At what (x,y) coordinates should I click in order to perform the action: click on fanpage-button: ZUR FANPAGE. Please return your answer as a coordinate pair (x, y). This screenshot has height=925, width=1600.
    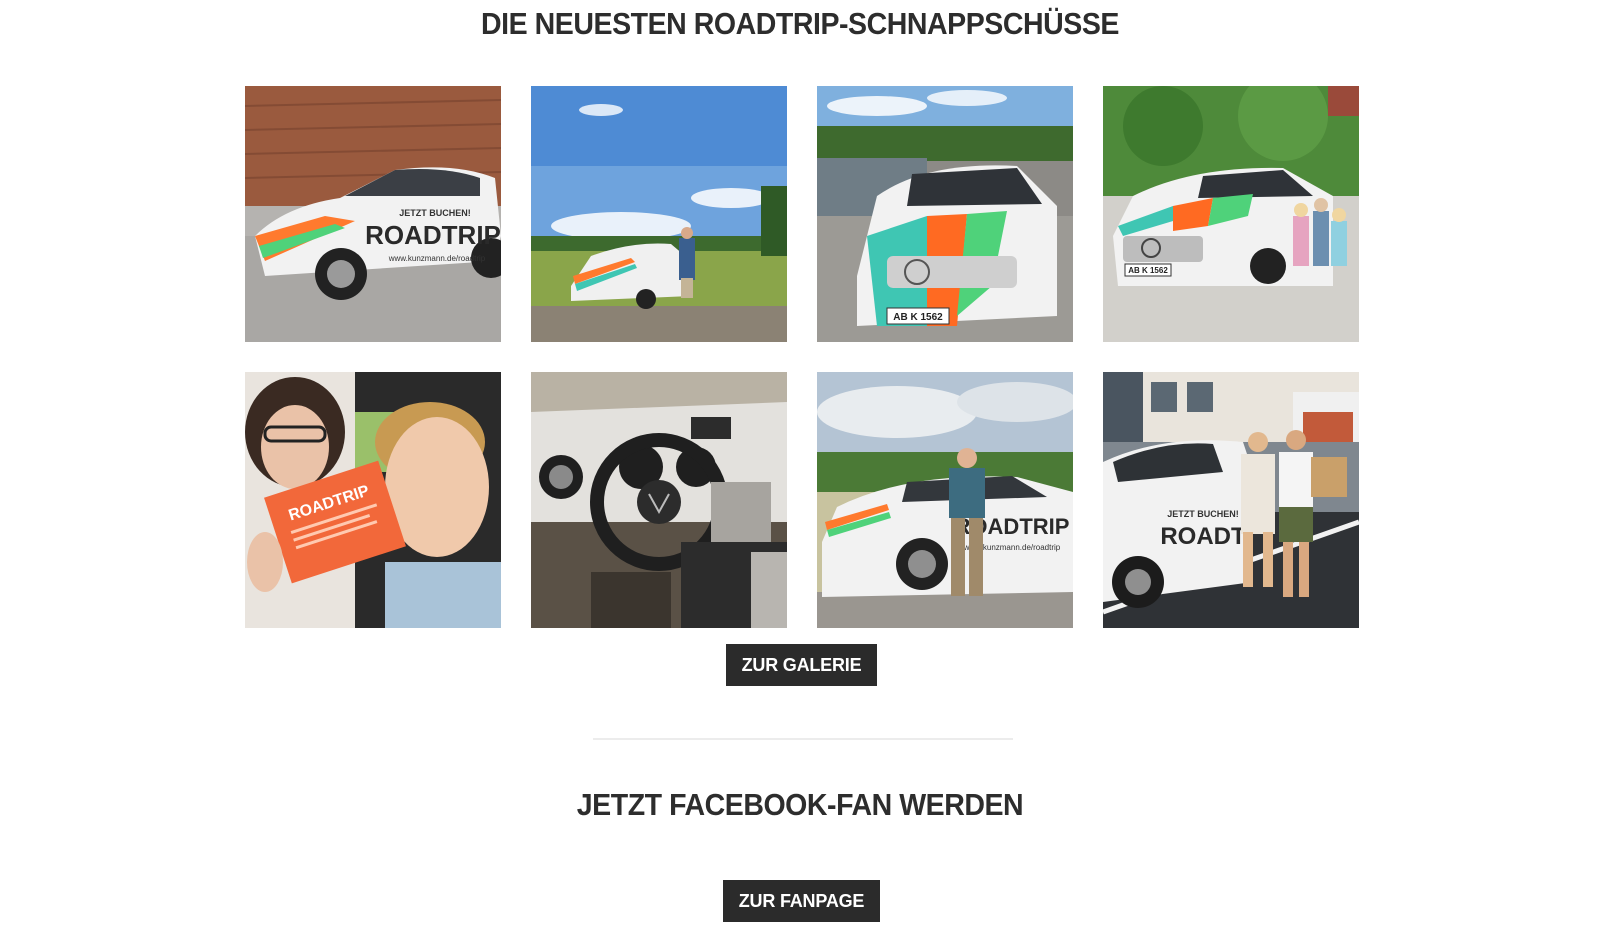
    Looking at the image, I should click on (801, 901).